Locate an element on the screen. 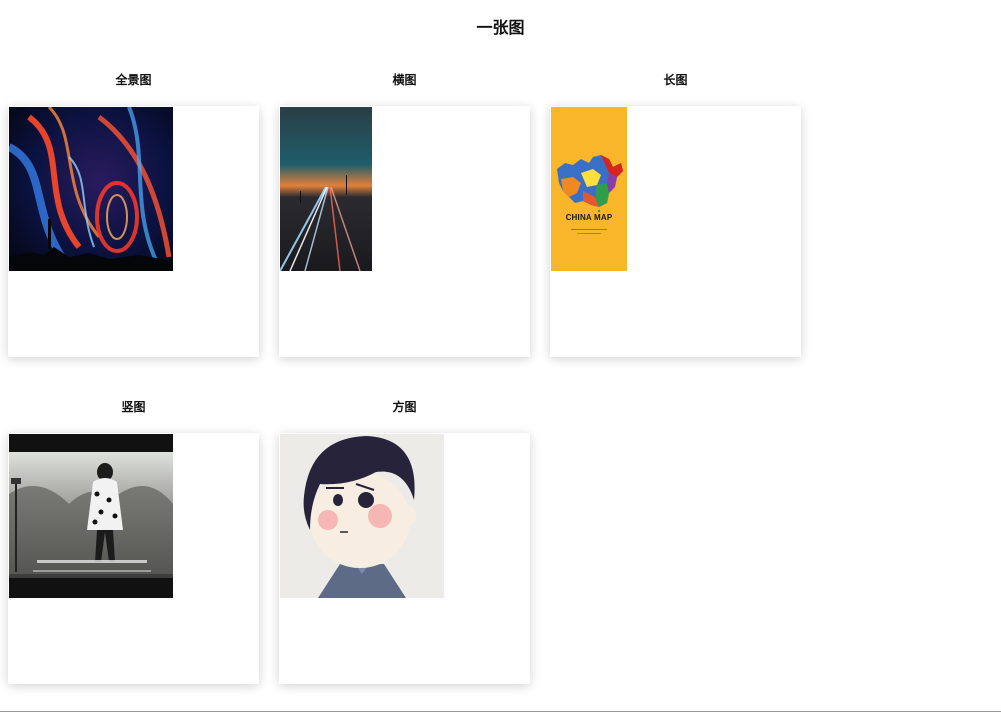  image-card-landscape is located at coordinates (404, 231).